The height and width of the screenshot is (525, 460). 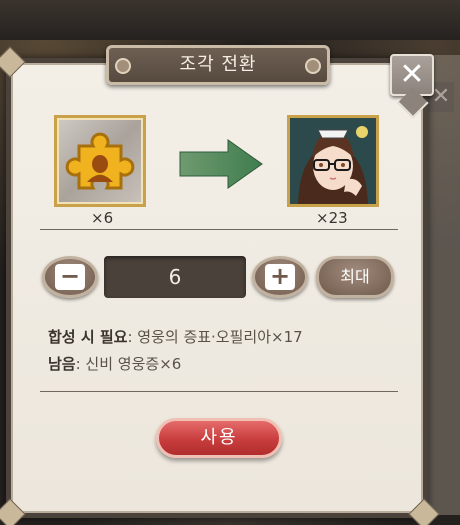 What do you see at coordinates (102, 218) in the screenshot?
I see `source-count: ×6` at bounding box center [102, 218].